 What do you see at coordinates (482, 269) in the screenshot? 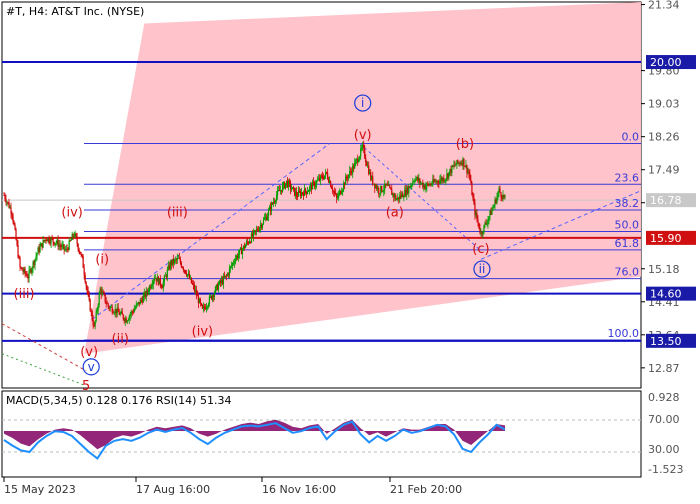
I see `wave-label-major: ii` at bounding box center [482, 269].